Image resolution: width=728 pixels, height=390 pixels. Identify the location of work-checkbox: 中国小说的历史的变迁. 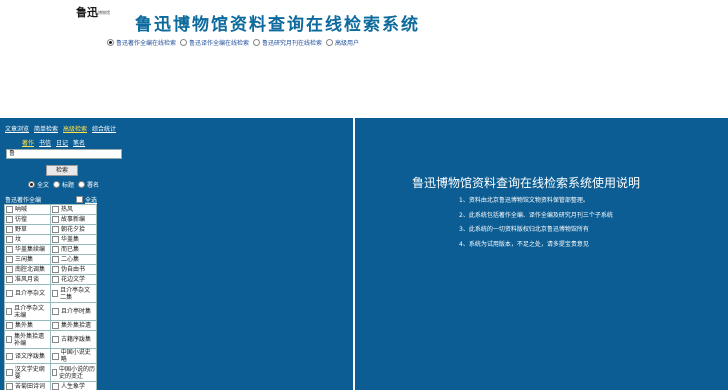
(73, 373).